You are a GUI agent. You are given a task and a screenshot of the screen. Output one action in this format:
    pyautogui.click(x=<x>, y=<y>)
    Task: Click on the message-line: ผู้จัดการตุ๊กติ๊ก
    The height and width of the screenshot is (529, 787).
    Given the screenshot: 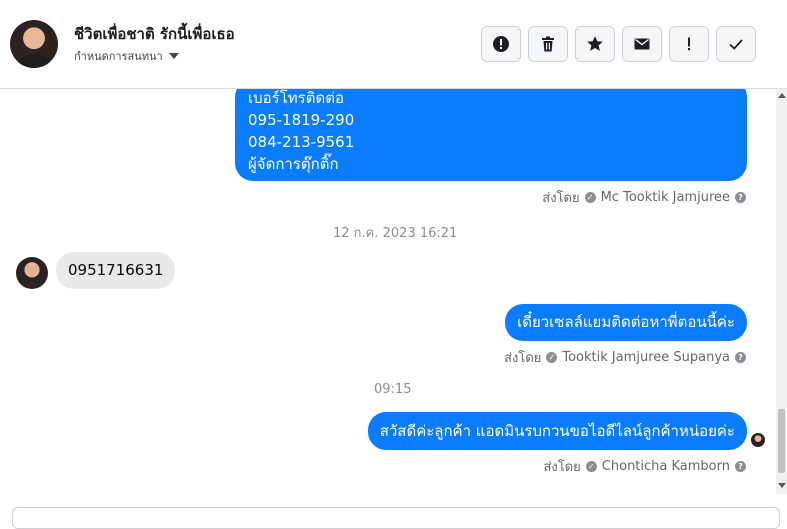 What is the action you would take?
    pyautogui.click(x=293, y=164)
    